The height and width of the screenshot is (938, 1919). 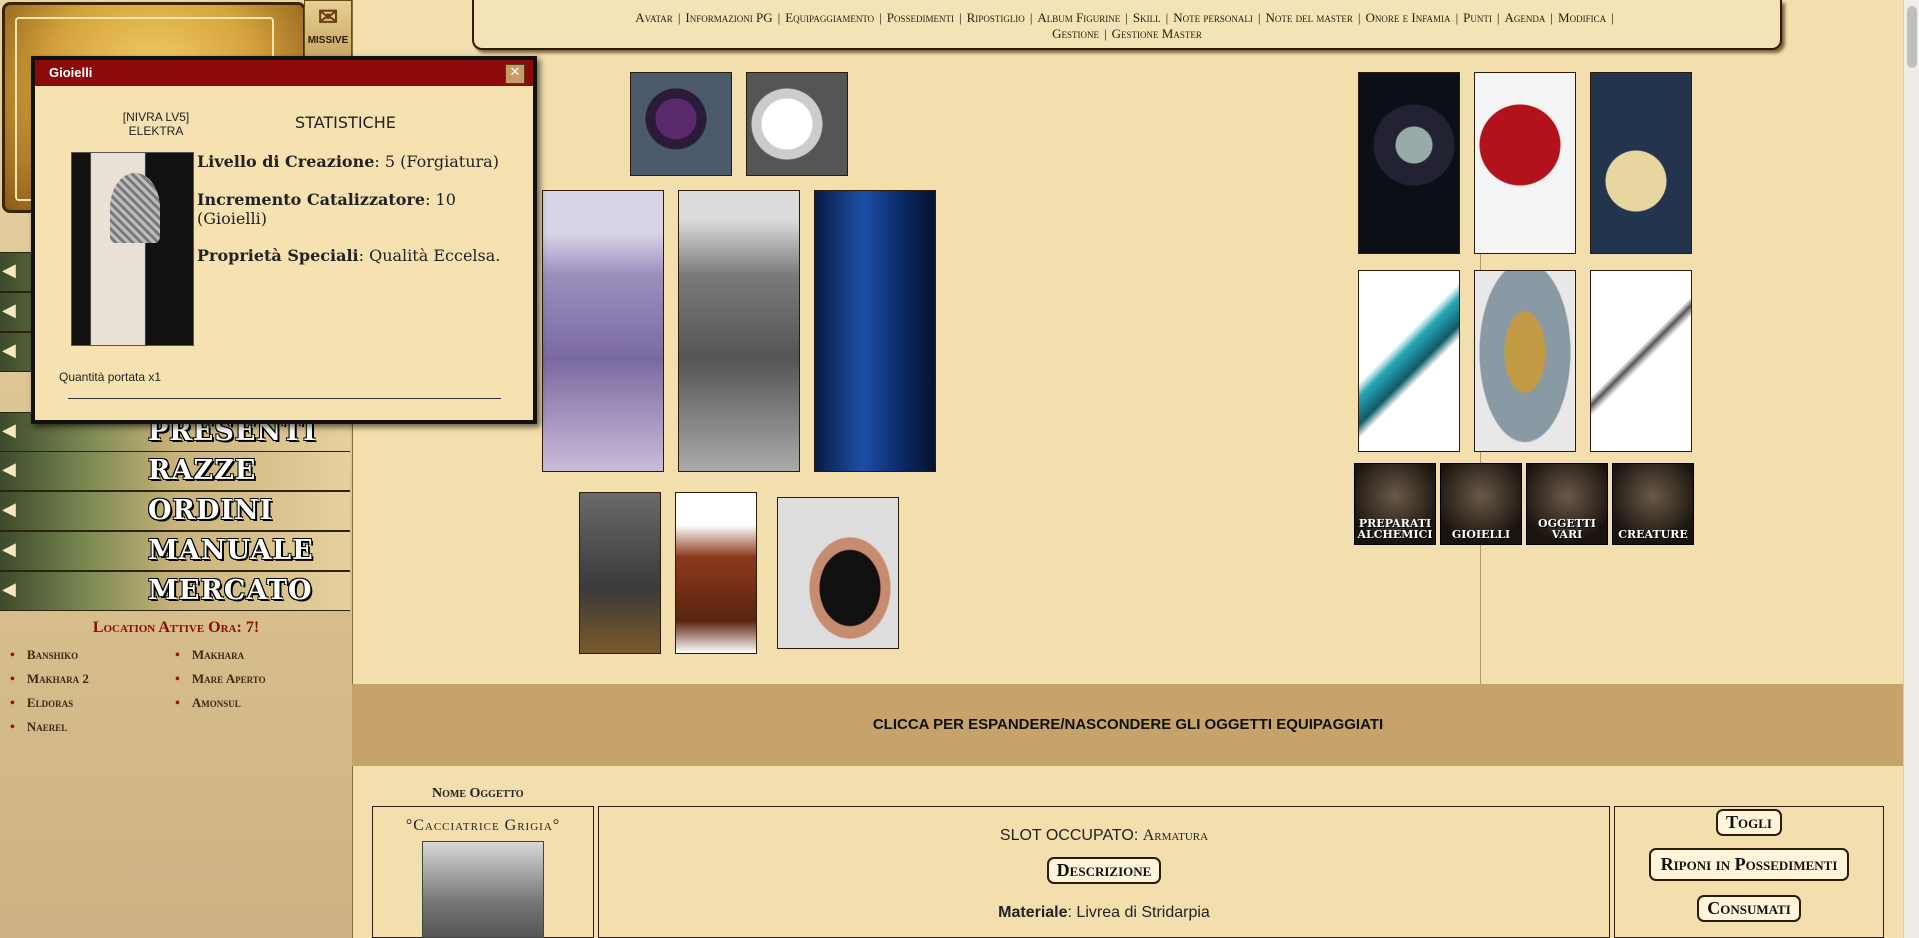 What do you see at coordinates (231, 550) in the screenshot?
I see `nav-manuale-label: MANUALE` at bounding box center [231, 550].